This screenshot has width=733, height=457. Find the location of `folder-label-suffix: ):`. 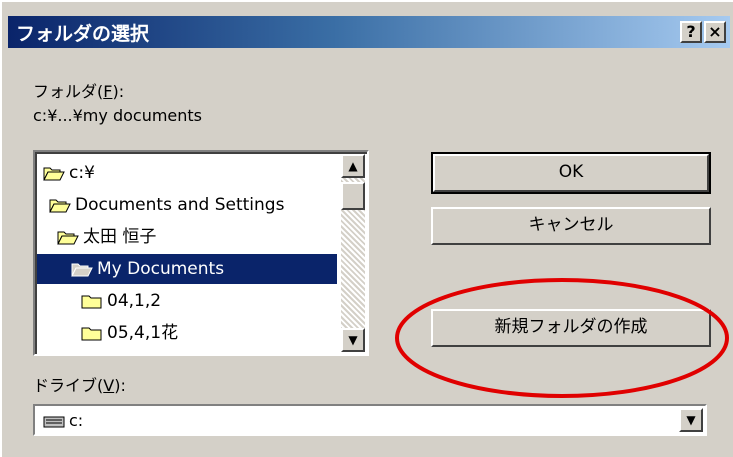

folder-label-suffix: ): is located at coordinates (118, 91).